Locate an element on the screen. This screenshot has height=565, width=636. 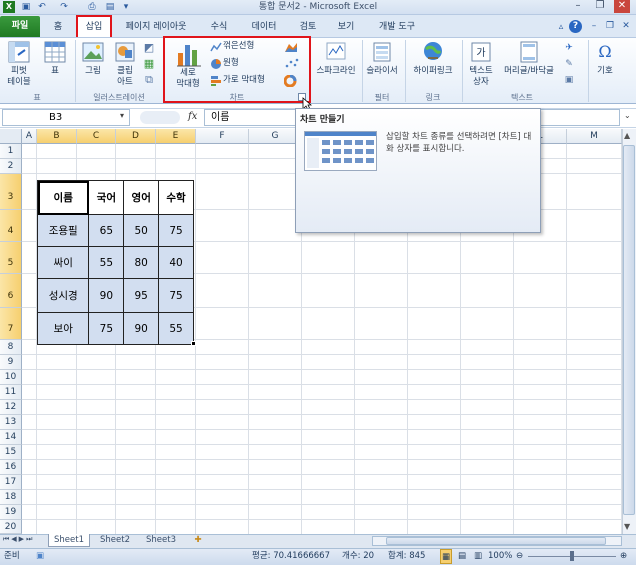
insert-function-button: fx is located at coordinates (194, 117).